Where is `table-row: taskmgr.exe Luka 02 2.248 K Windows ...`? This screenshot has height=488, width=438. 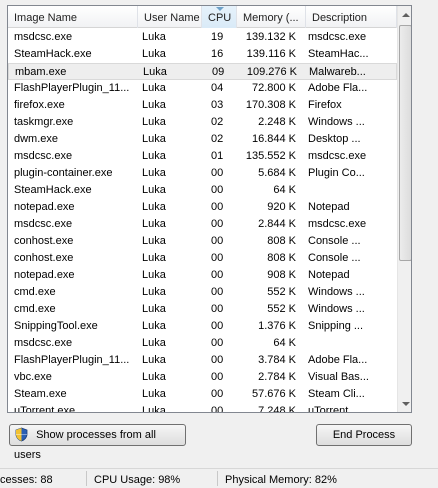 table-row: taskmgr.exe Luka 02 2.248 K Windows ... is located at coordinates (202, 122).